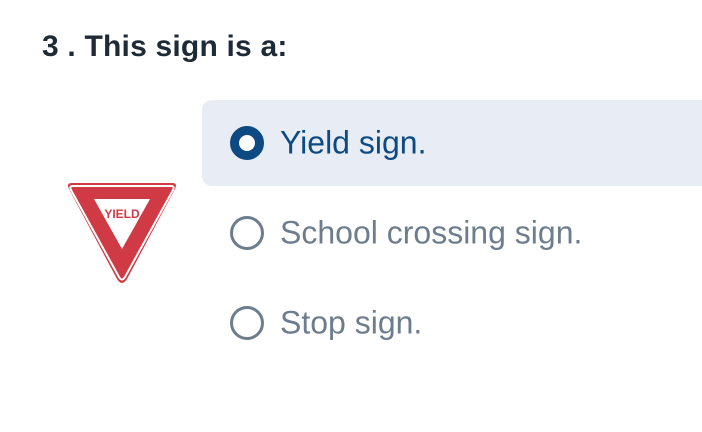 The image size is (702, 432). What do you see at coordinates (165, 46) in the screenshot?
I see `question-title: 3 . This sign is a:` at bounding box center [165, 46].